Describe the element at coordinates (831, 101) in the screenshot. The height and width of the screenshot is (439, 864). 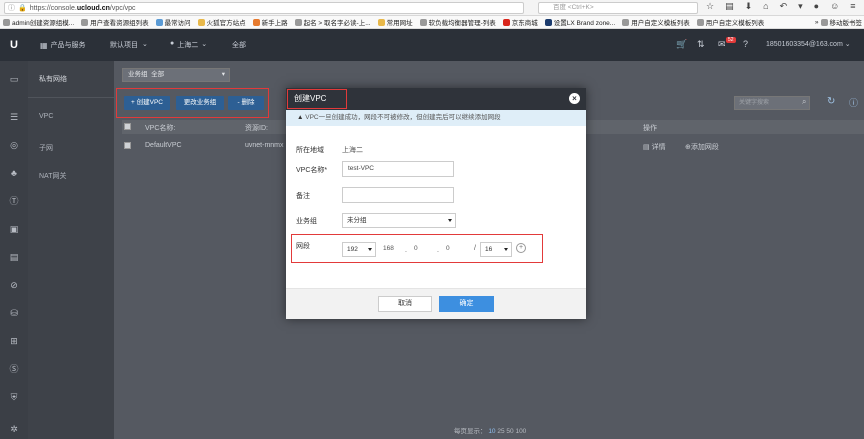
I see `refresh-icon: ↻` at that location.